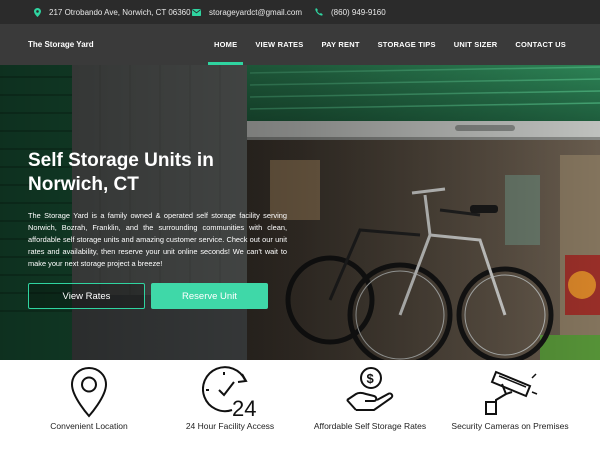 This screenshot has height=450, width=600. Describe the element at coordinates (61, 44) in the screenshot. I see `brand-logo: The Storage Yard` at that location.